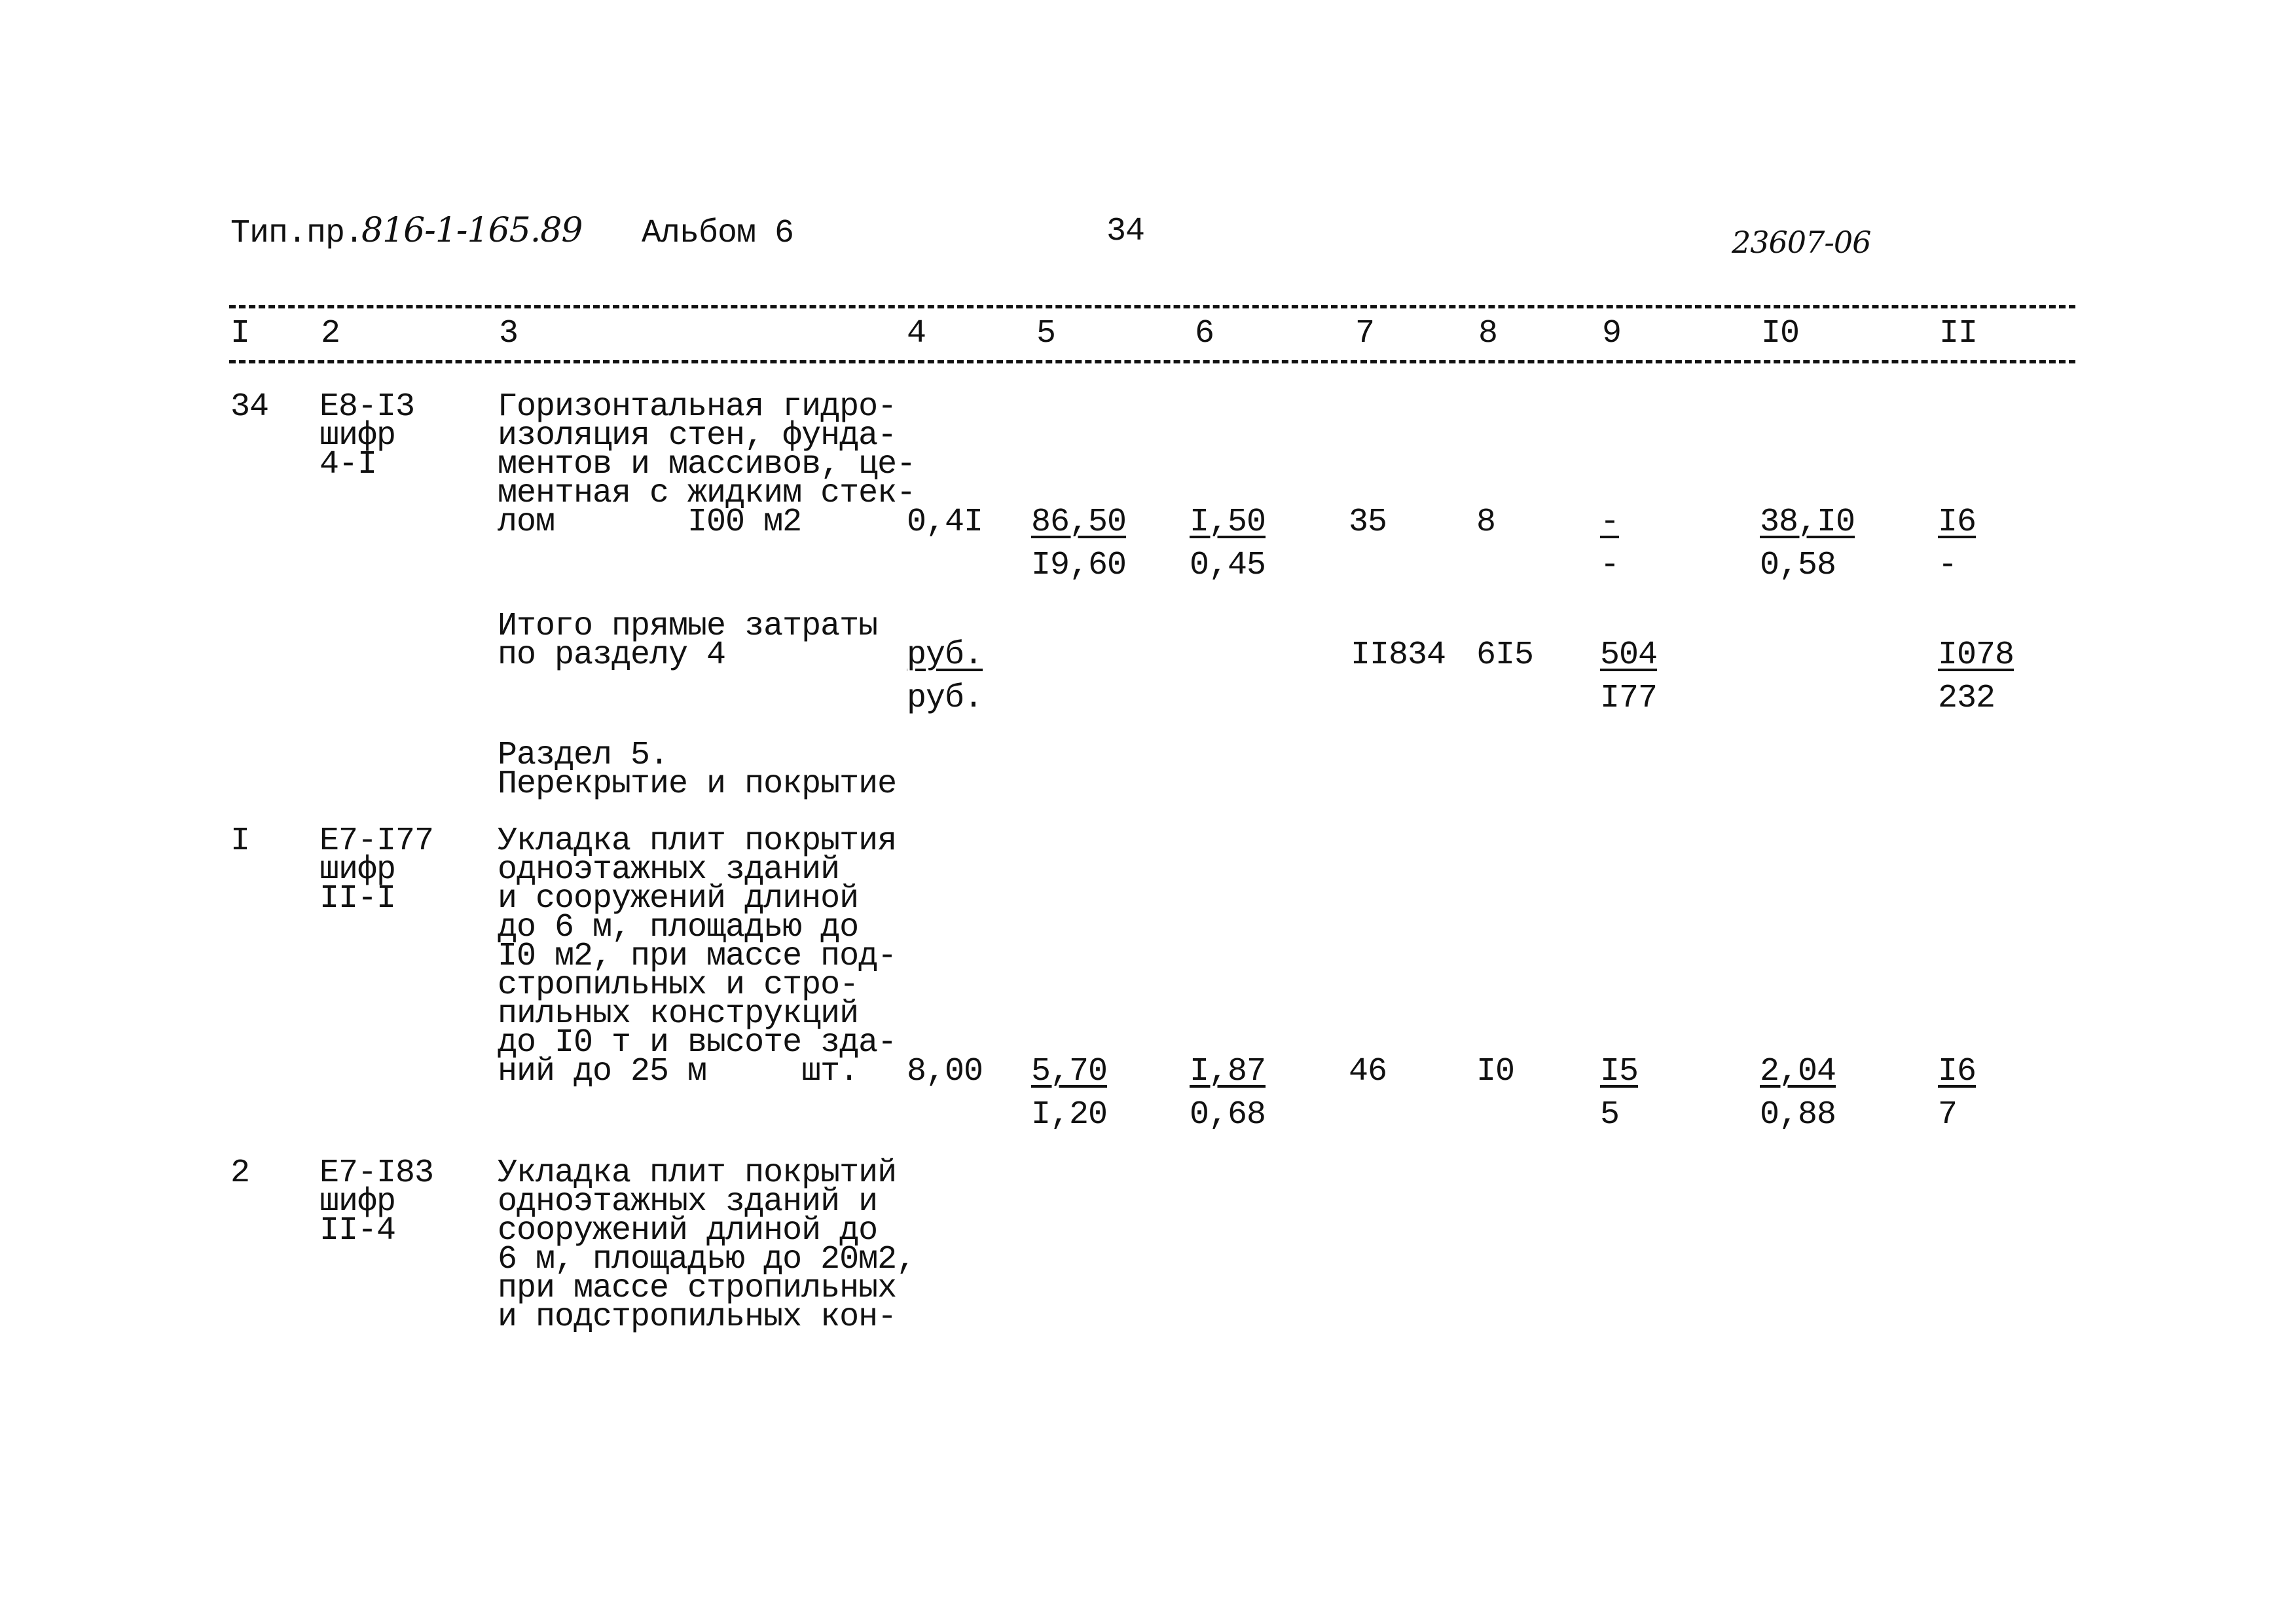 Image resolution: width=2296 pixels, height=1624 pixels. What do you see at coordinates (1798, 1071) in the screenshot?
I see `col10-top: 2,04` at bounding box center [1798, 1071].